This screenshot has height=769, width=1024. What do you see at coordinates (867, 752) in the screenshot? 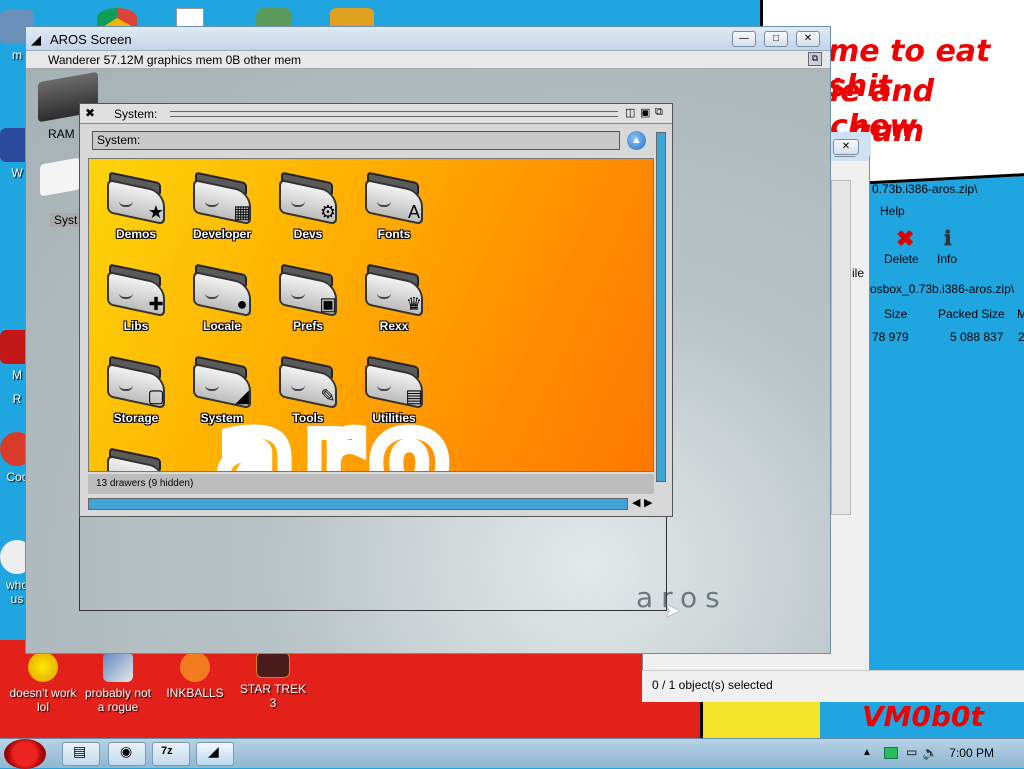
I see `show-hidden-icons-icon: ▲` at bounding box center [867, 752].